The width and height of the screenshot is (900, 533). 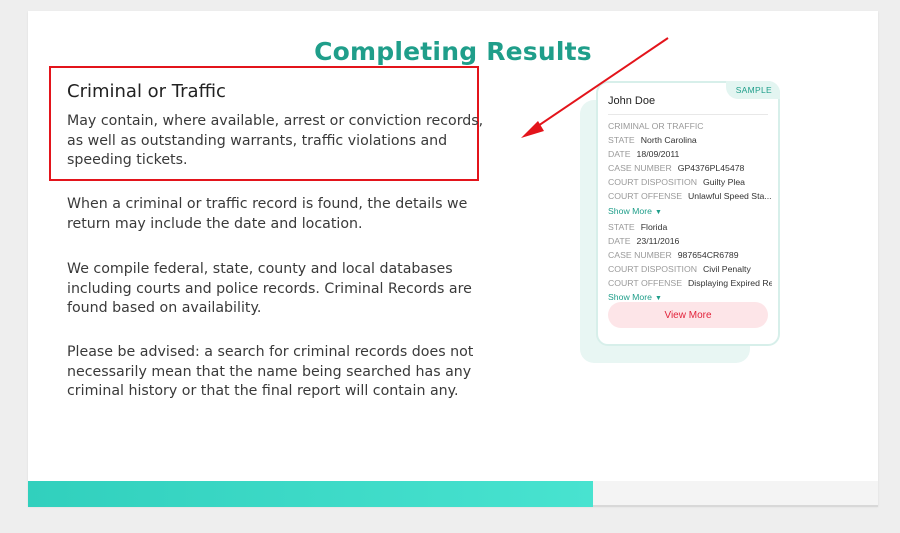 What do you see at coordinates (752, 90) in the screenshot?
I see `sample-badge: SAMPLE` at bounding box center [752, 90].